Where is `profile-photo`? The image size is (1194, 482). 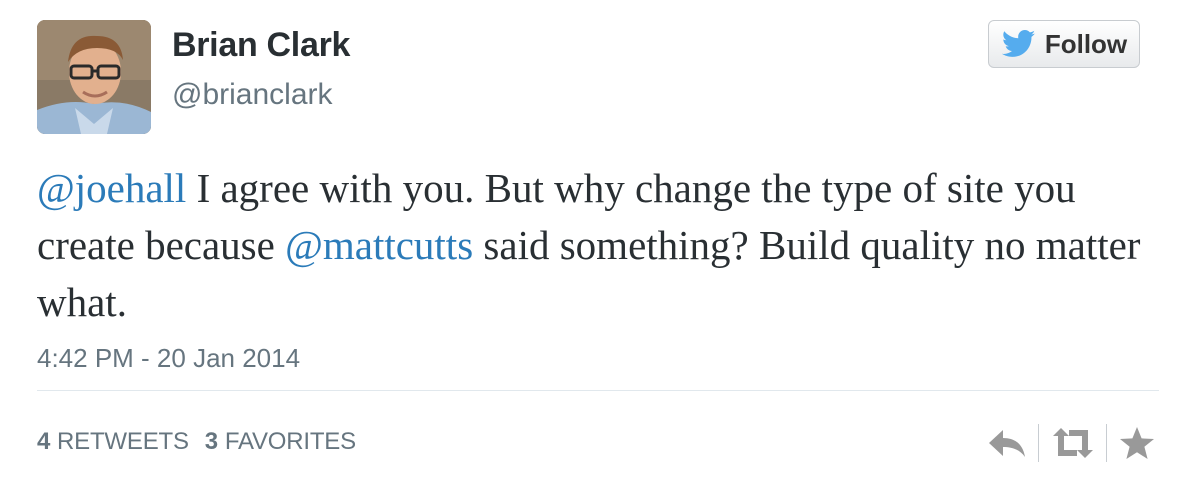
profile-photo is located at coordinates (94, 77).